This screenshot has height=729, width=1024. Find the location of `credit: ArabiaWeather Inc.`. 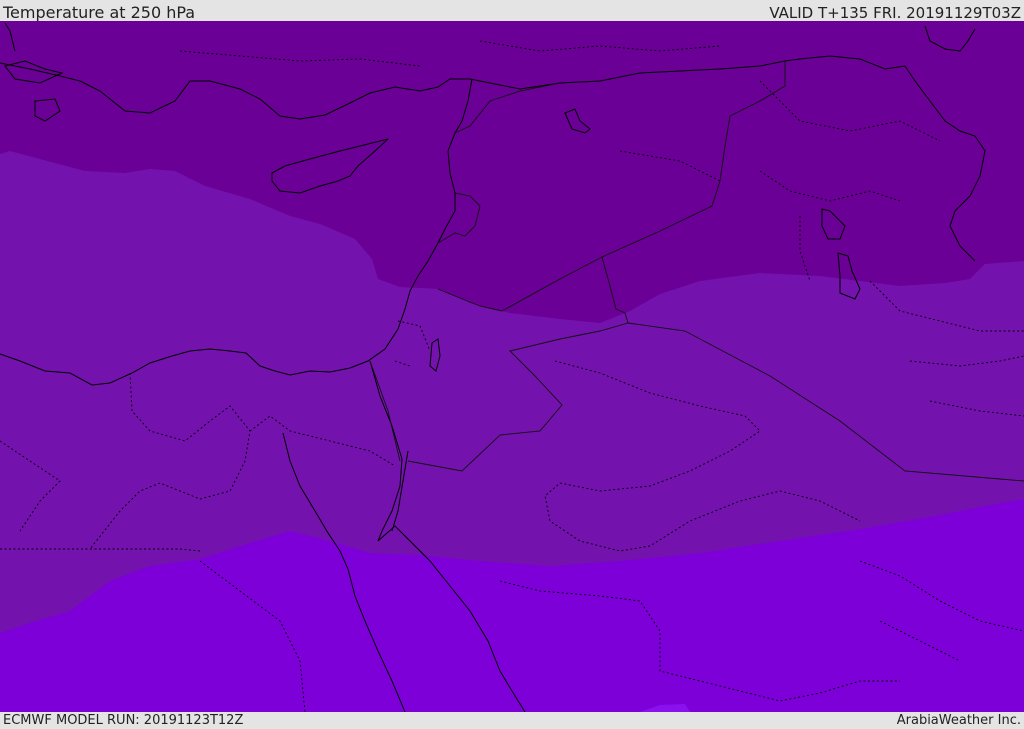

credit: ArabiaWeather Inc. is located at coordinates (958, 720).